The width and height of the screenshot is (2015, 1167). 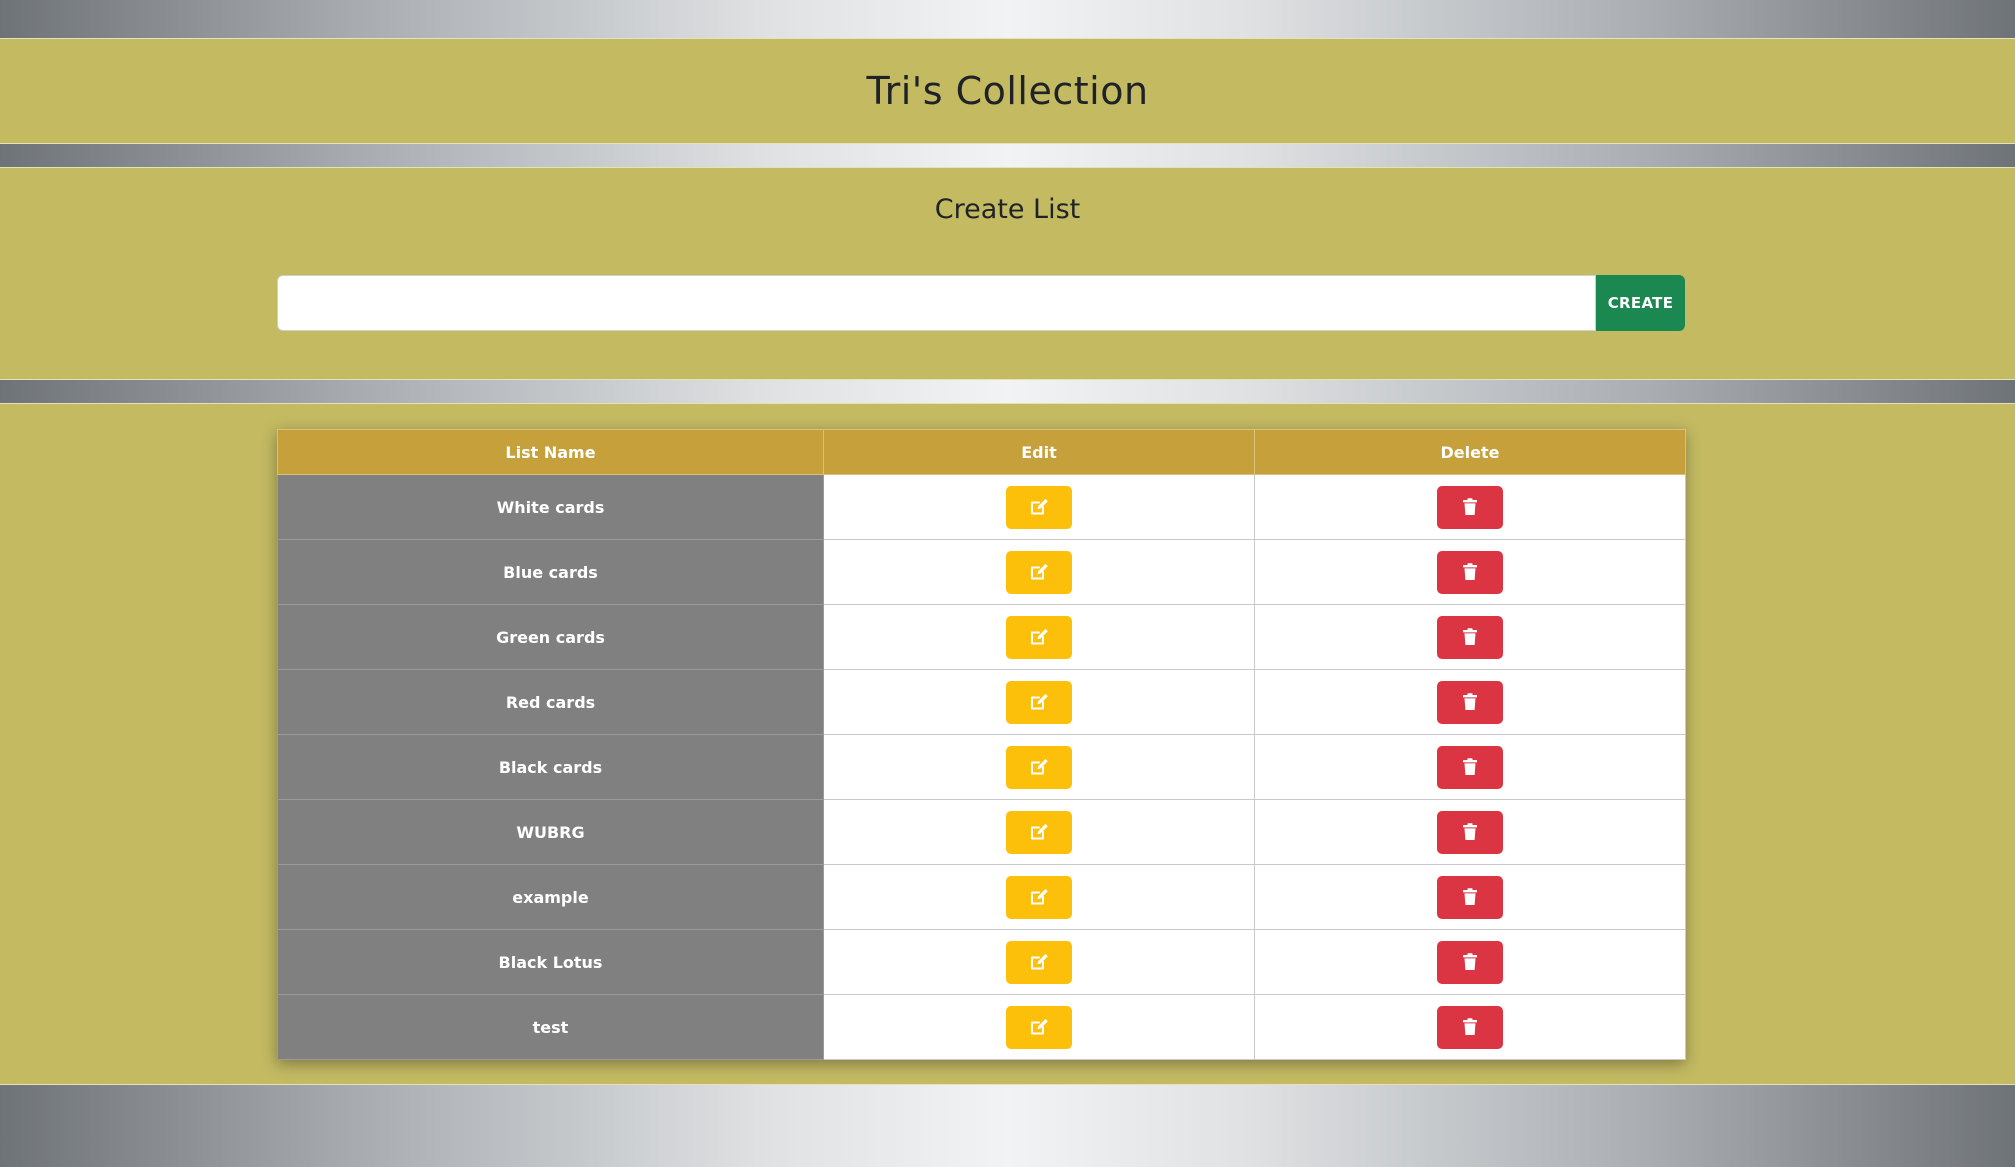 I want to click on table-row: example, so click(x=981, y=897).